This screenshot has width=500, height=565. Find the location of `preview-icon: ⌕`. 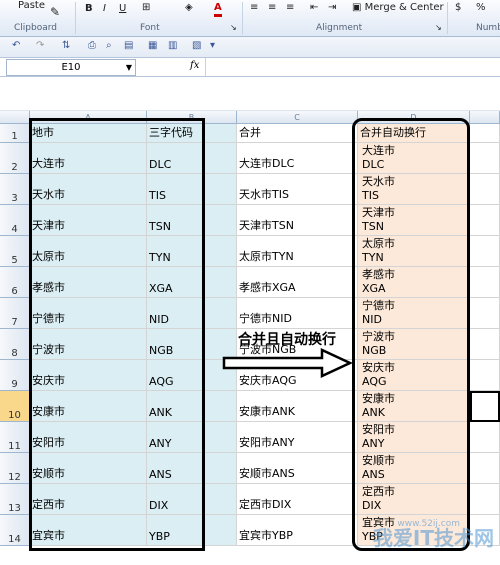

preview-icon: ⌕ is located at coordinates (109, 45).